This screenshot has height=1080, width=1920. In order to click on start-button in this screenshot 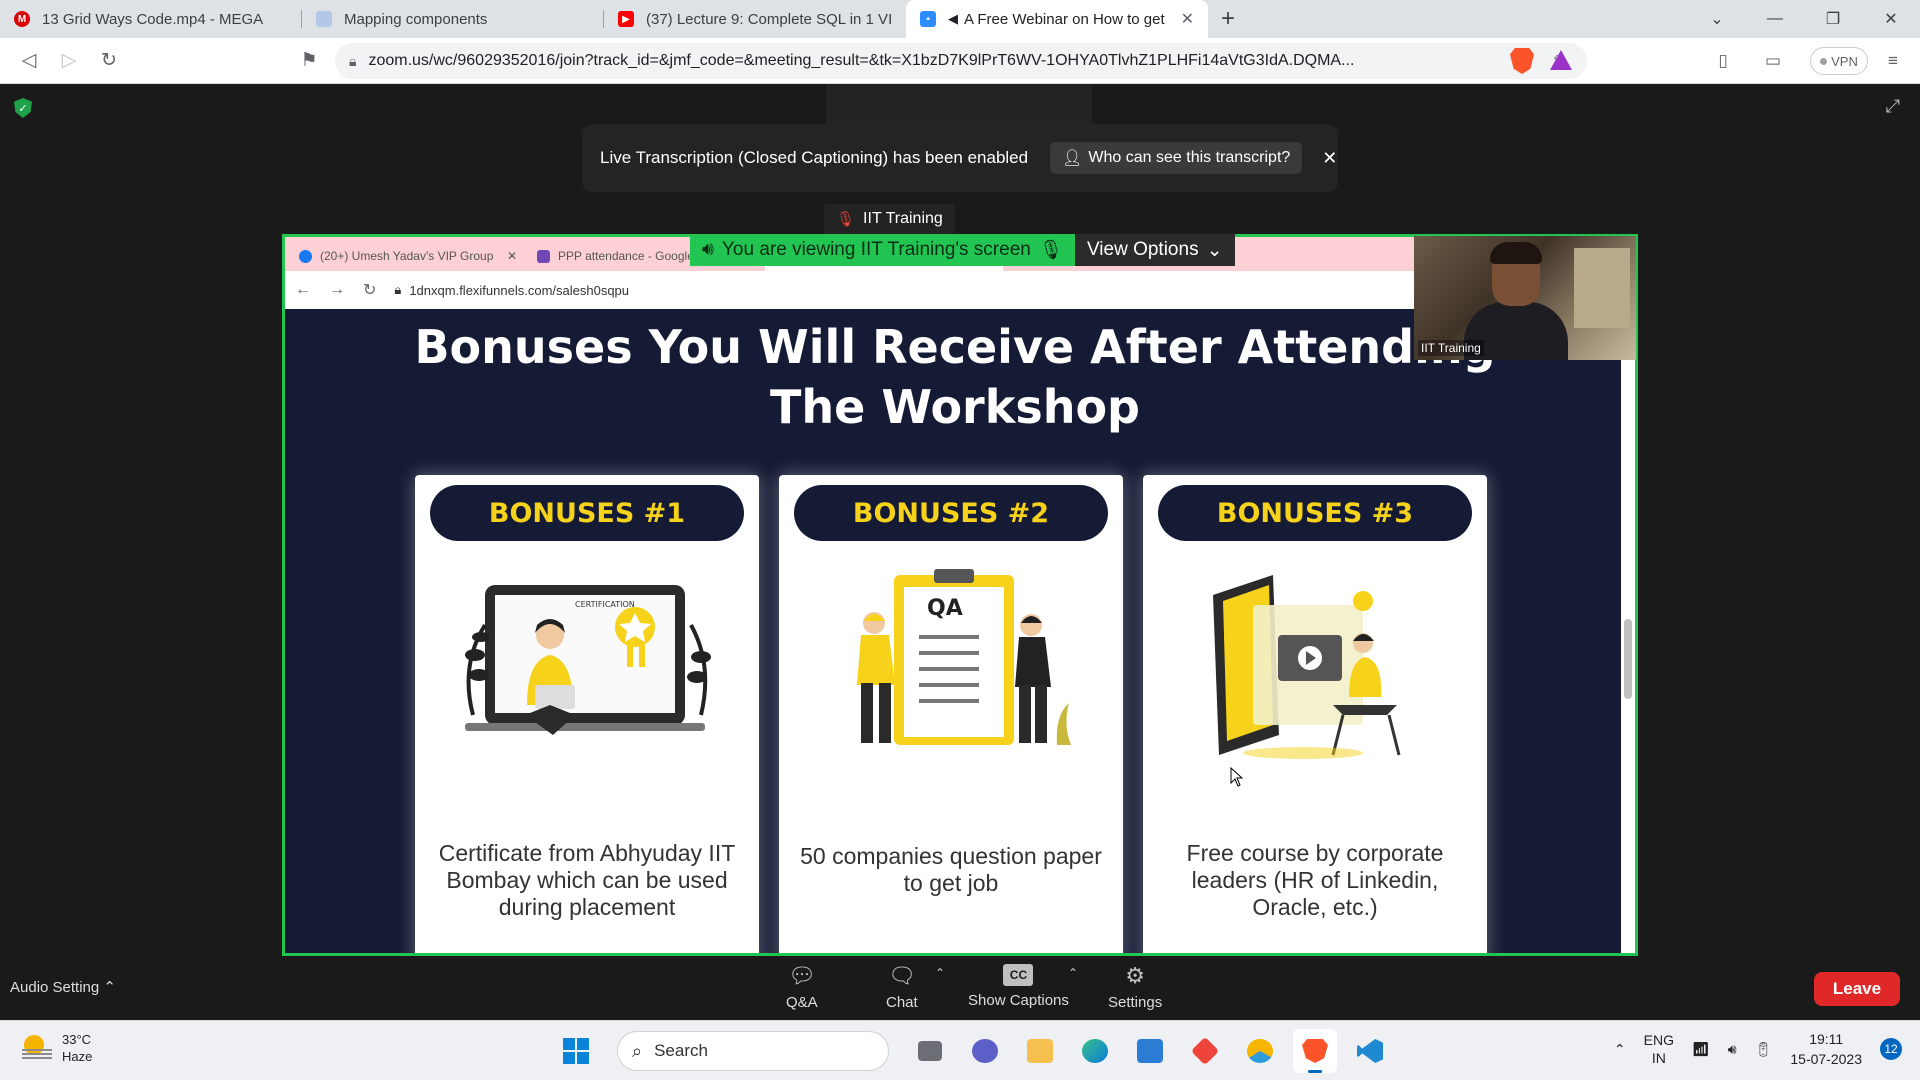, I will do `click(576, 1051)`.